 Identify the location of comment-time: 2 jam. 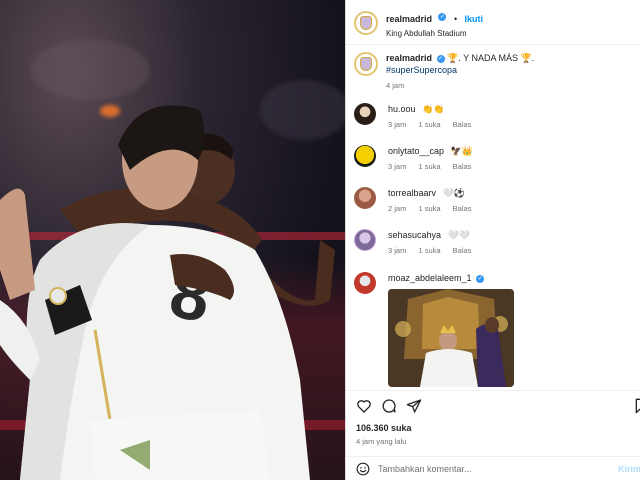
(397, 208).